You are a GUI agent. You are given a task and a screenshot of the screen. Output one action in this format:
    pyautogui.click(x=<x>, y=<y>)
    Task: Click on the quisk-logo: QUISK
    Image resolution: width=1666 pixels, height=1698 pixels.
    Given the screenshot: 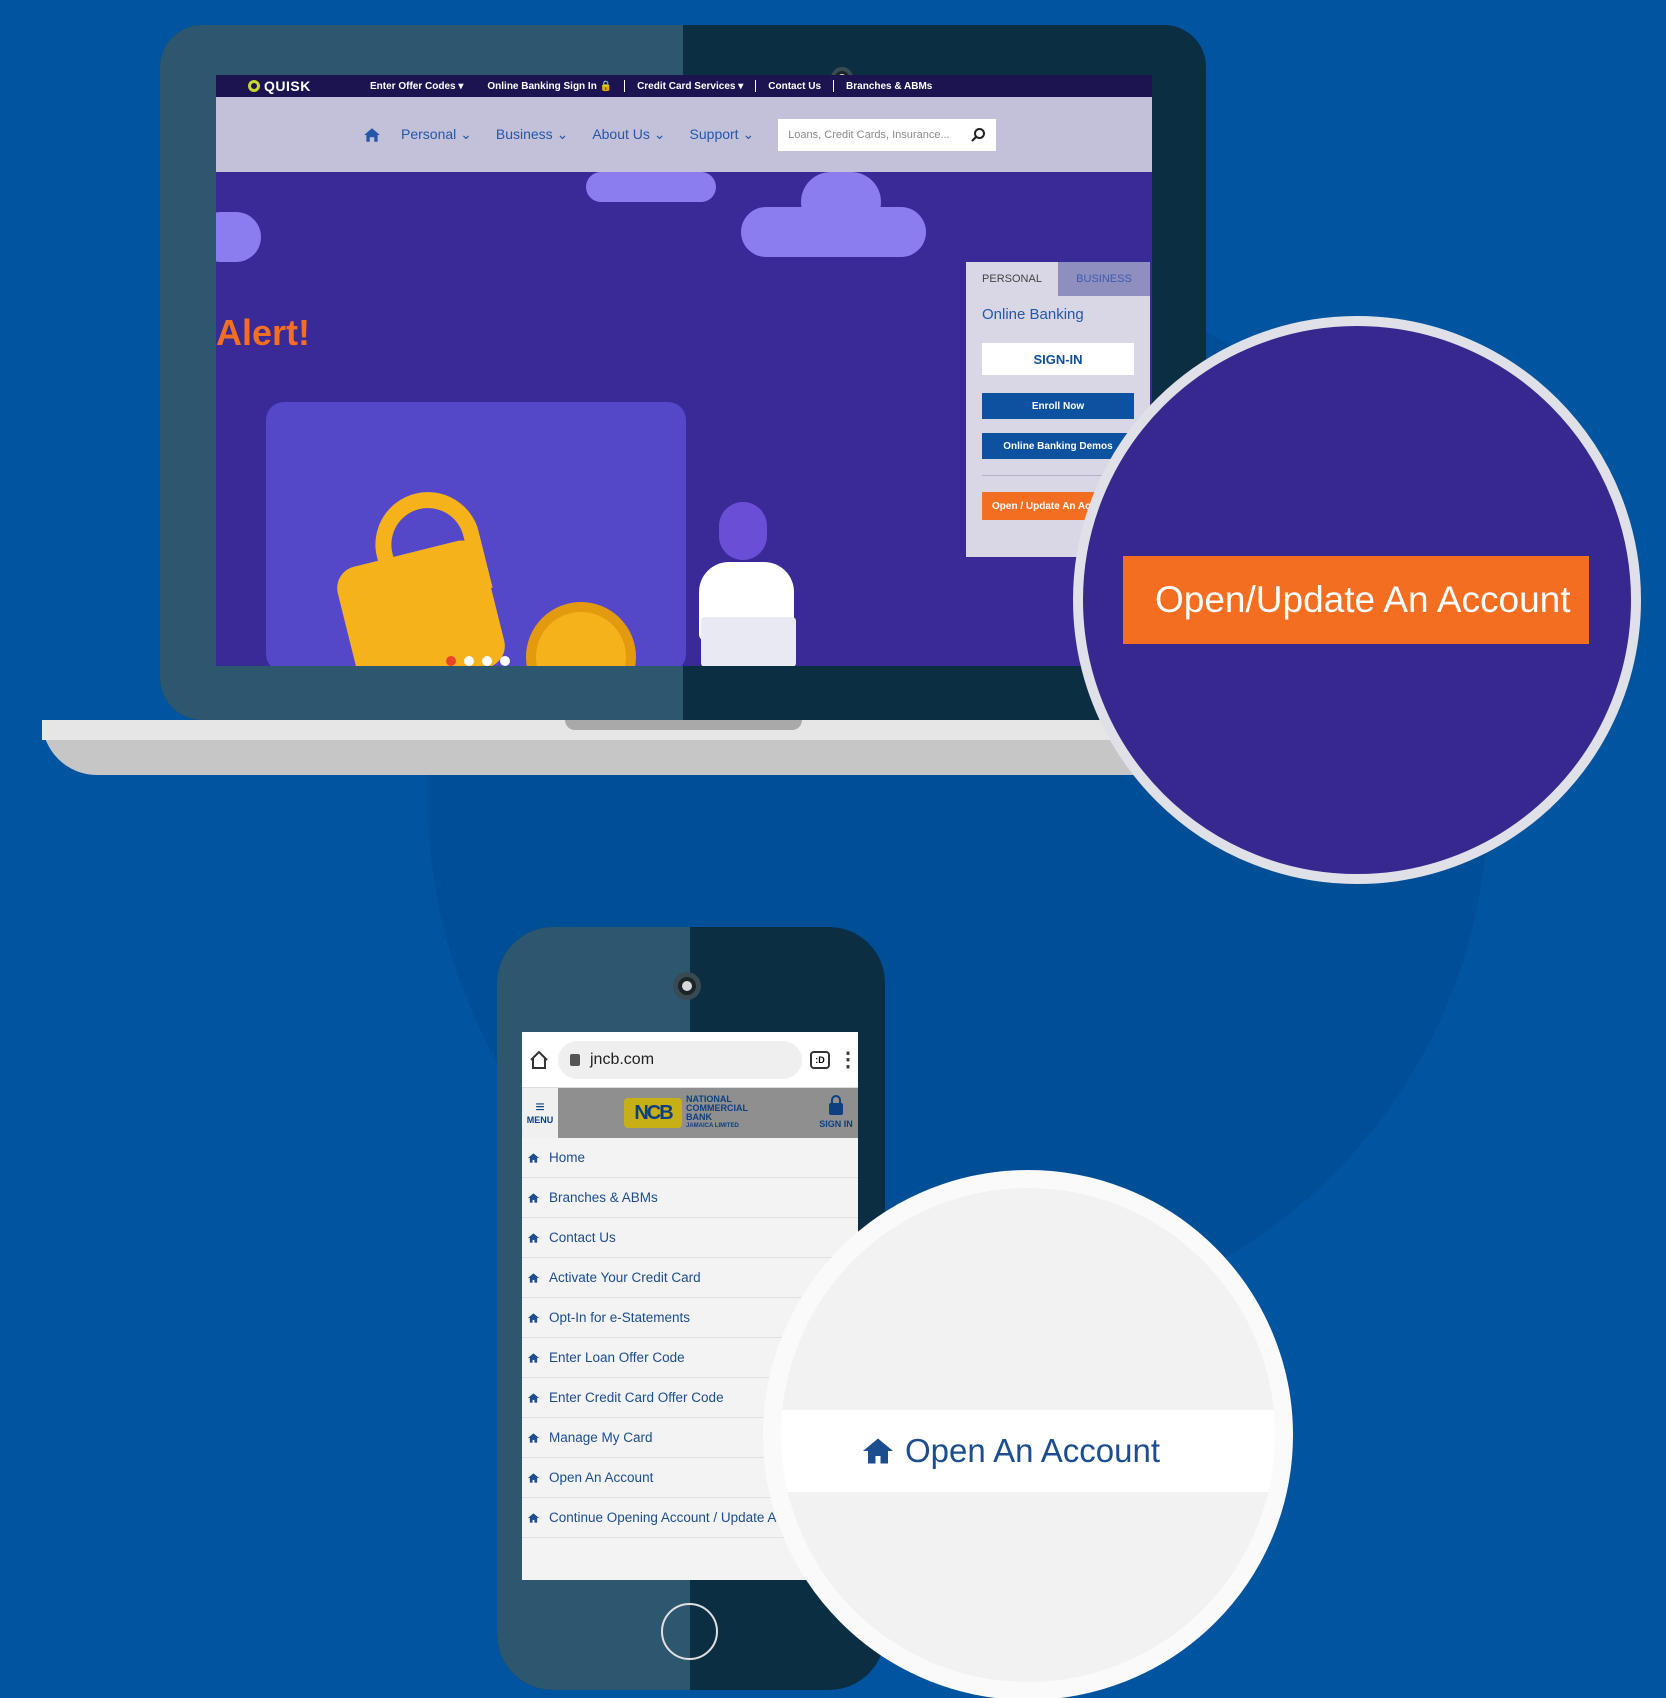 What is the action you would take?
    pyautogui.click(x=303, y=86)
    